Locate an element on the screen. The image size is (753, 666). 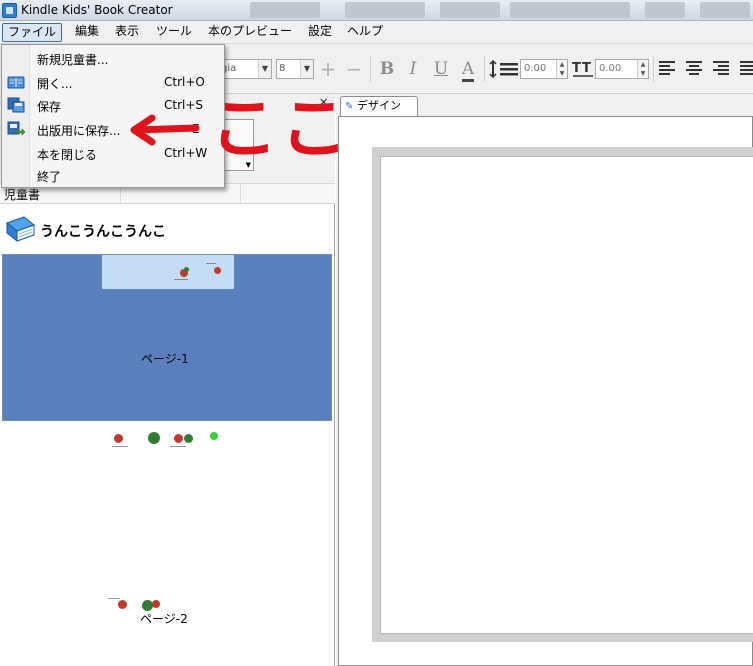
app-icon is located at coordinates (9, 10).